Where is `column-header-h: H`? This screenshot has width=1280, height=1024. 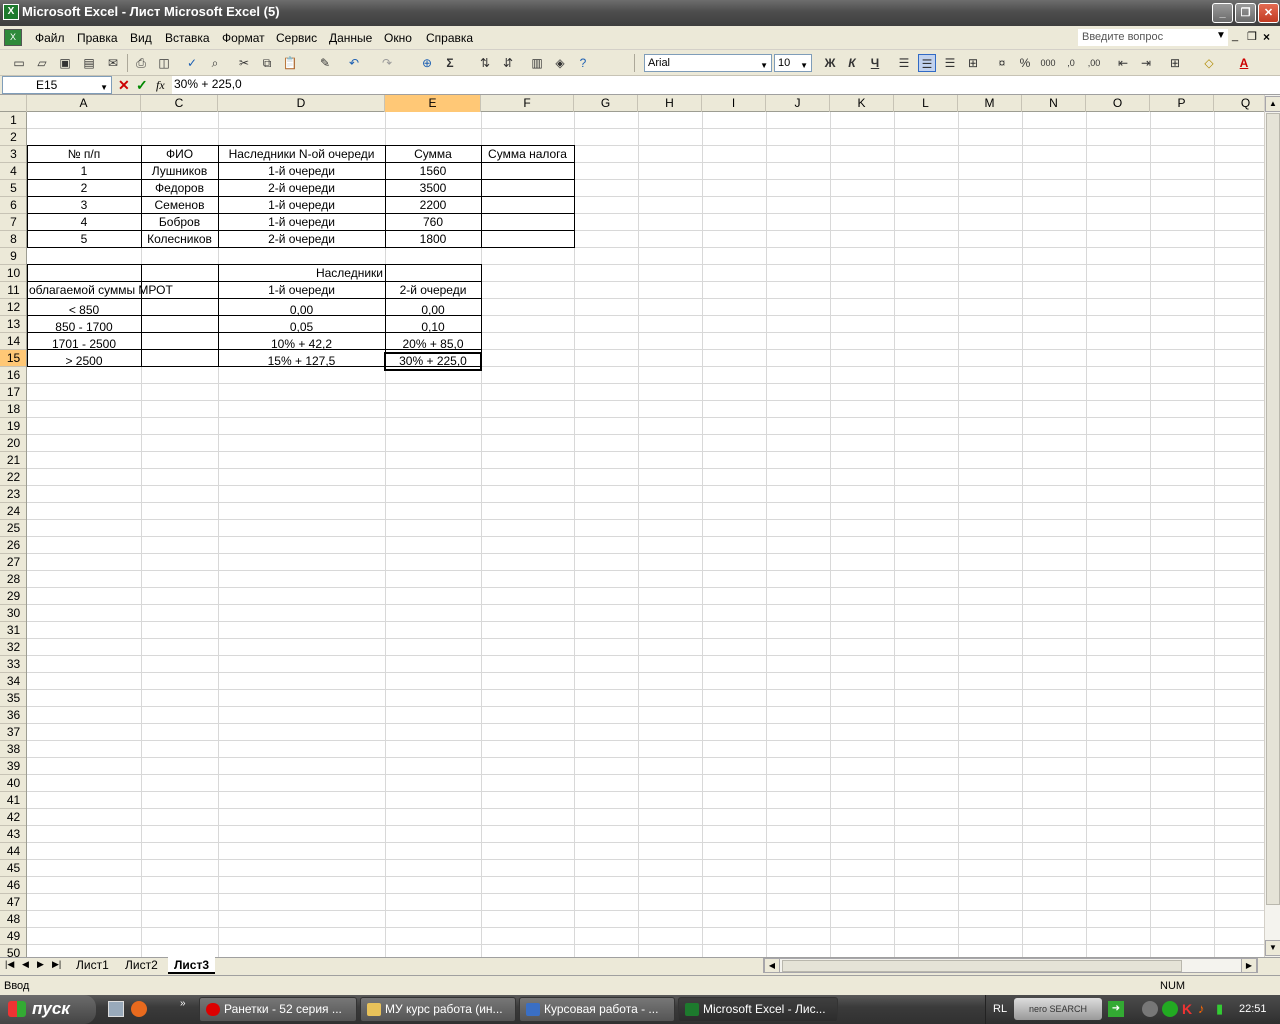
column-header-h: H is located at coordinates (670, 103).